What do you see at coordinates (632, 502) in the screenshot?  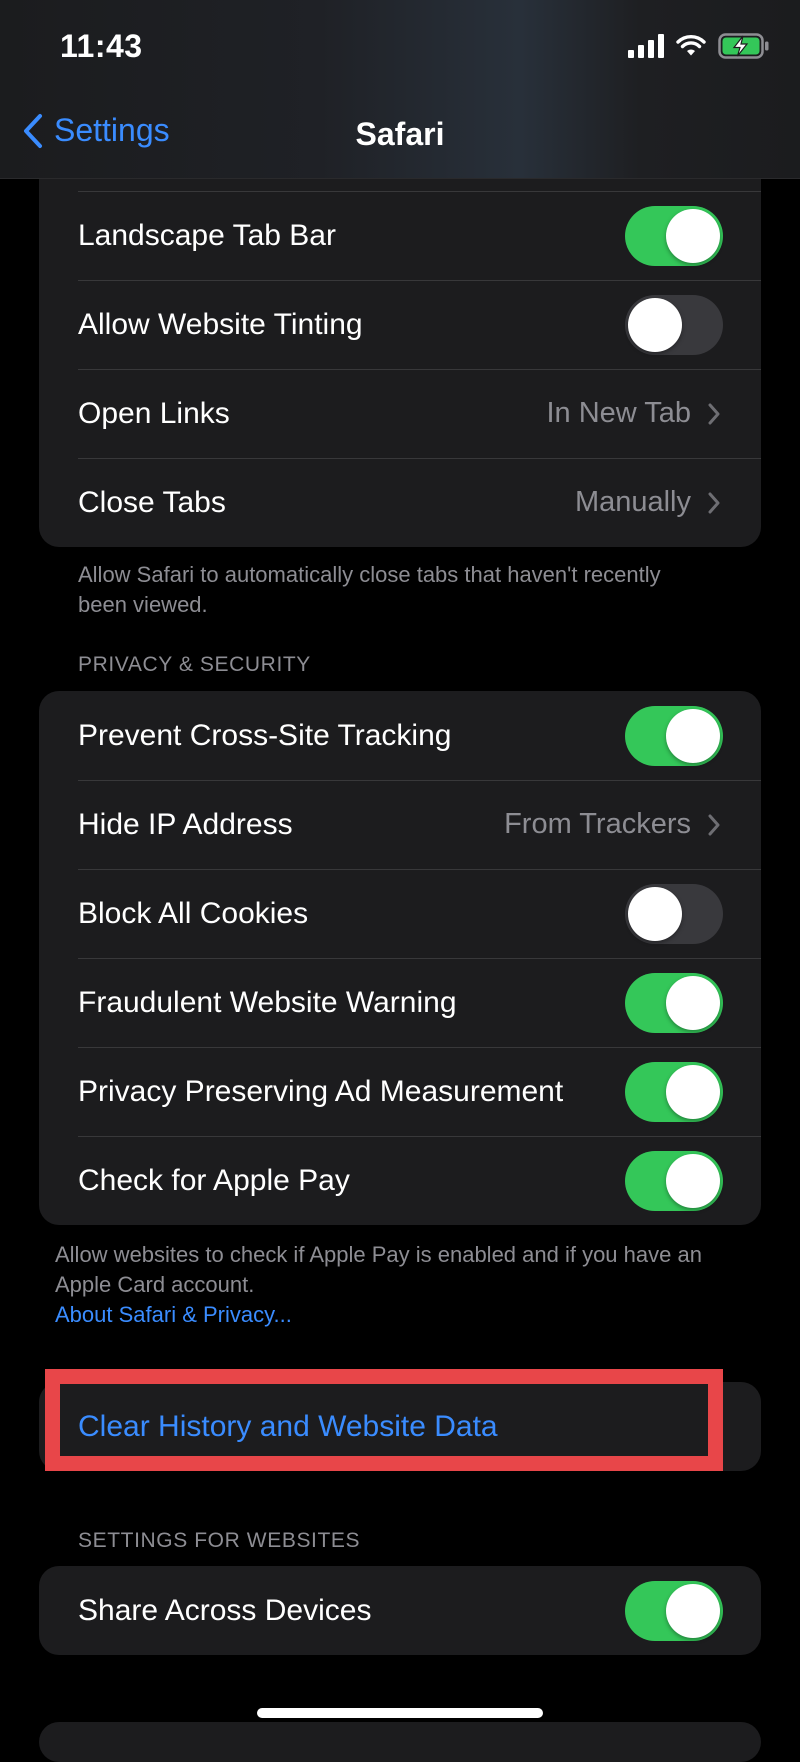 I see `row-value: Manually` at bounding box center [632, 502].